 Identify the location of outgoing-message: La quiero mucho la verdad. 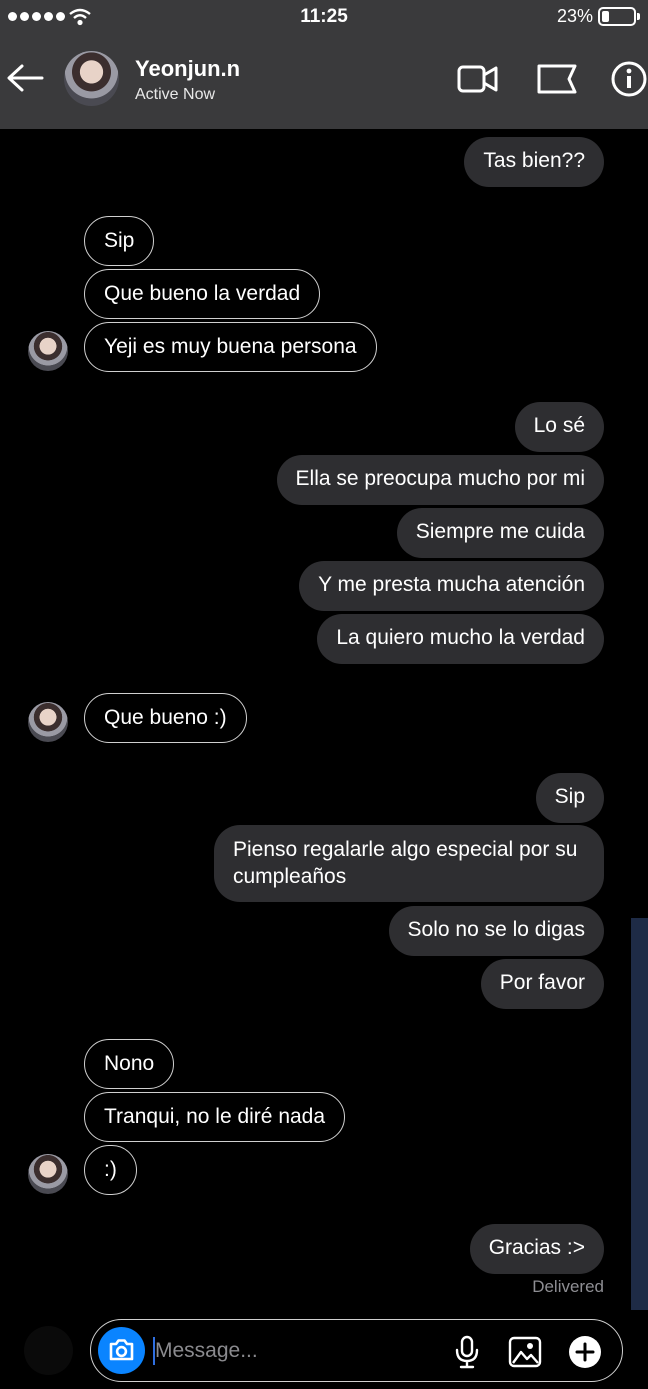
(460, 639).